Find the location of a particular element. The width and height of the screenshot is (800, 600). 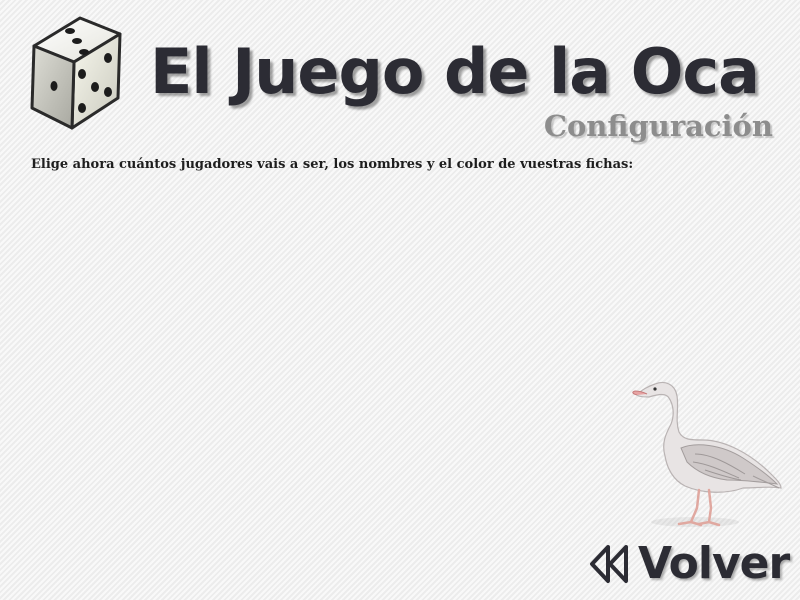

back-button: Volver is located at coordinates (689, 564).